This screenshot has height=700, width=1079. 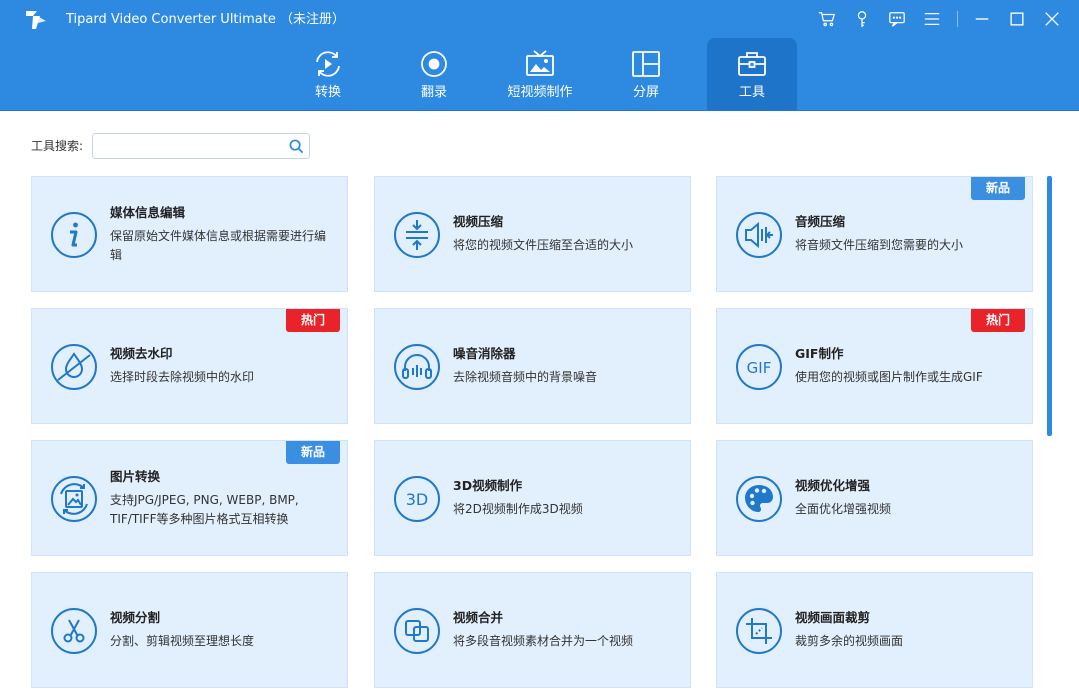 What do you see at coordinates (327, 92) in the screenshot?
I see `tab-label: 转换` at bounding box center [327, 92].